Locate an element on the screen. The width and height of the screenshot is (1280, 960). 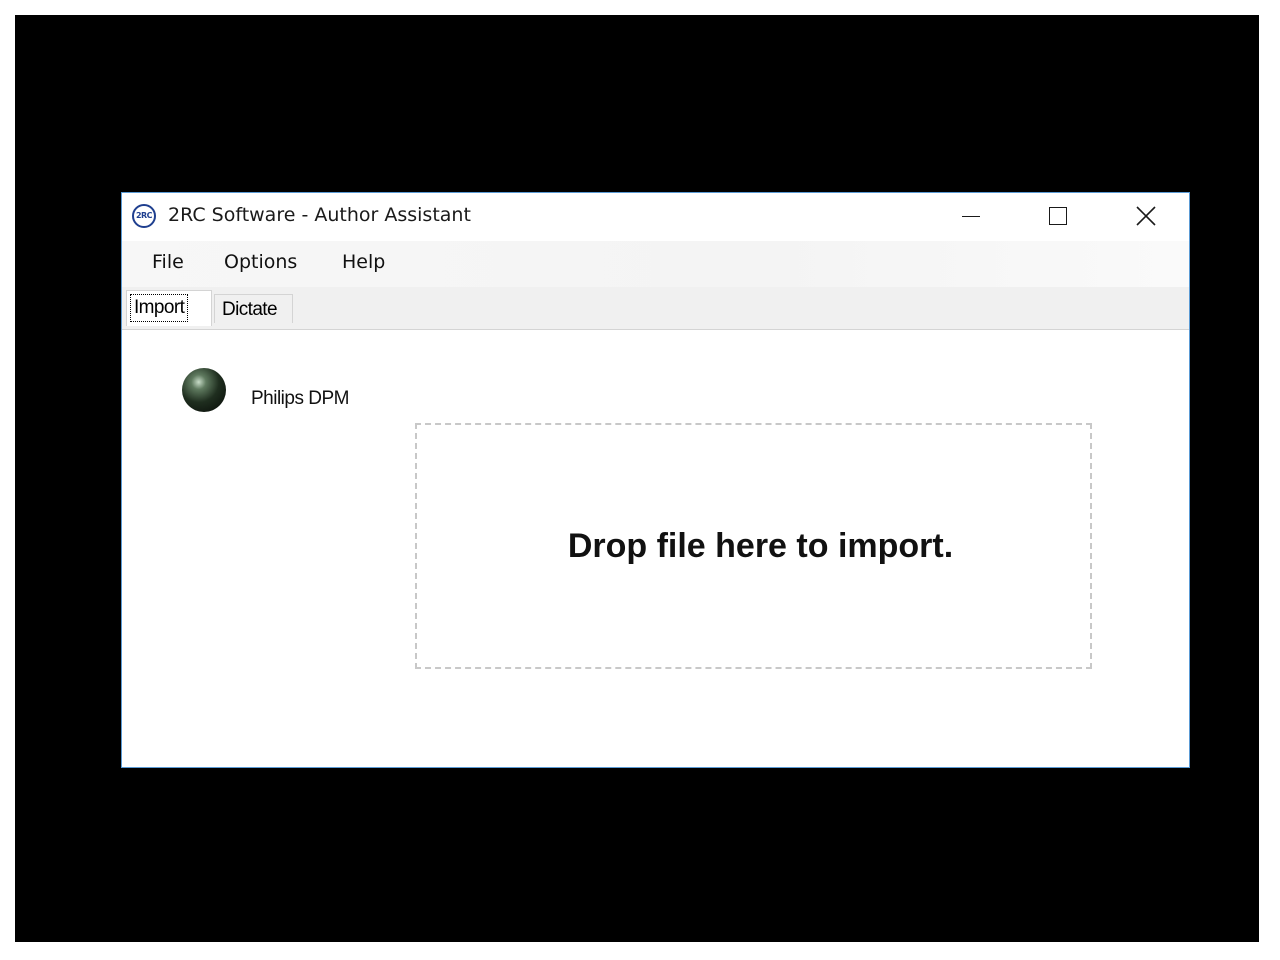
drop-zone: Drop file here to import. is located at coordinates (753, 546).